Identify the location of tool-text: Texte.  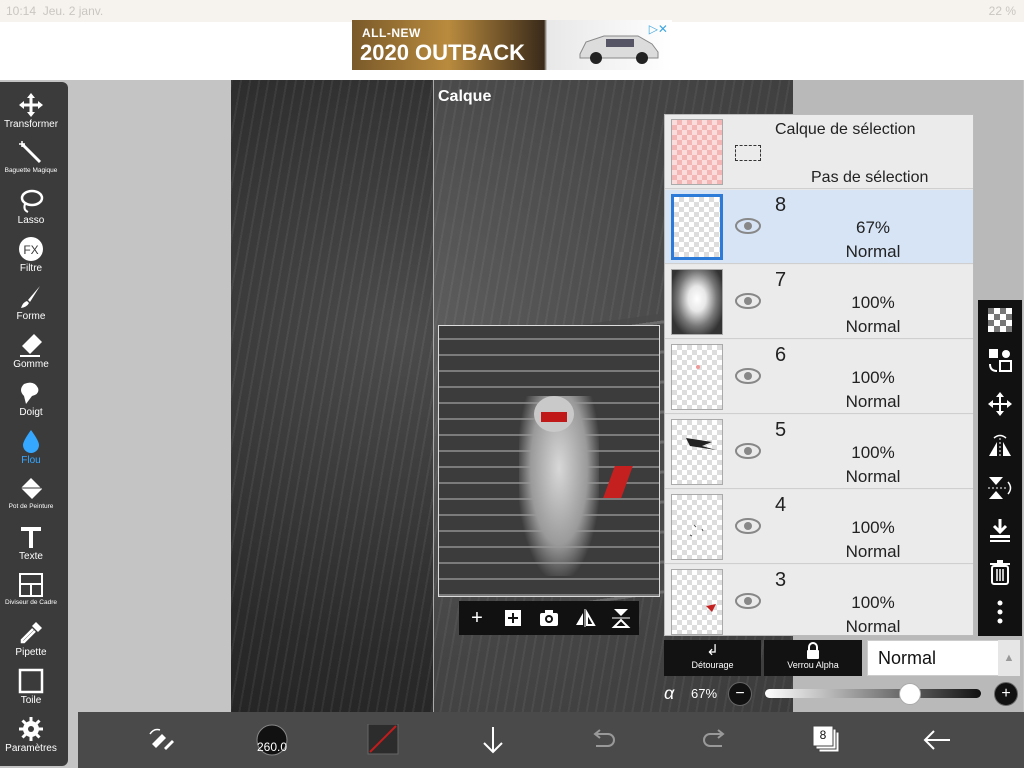
(31, 543).